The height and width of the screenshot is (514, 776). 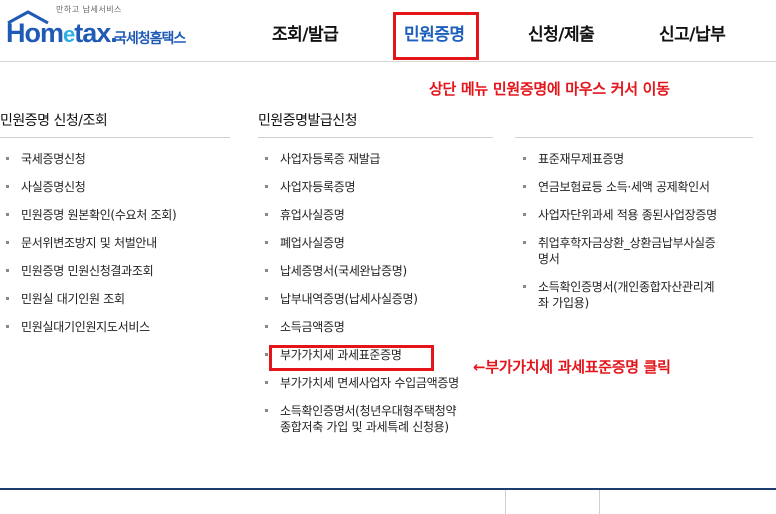 What do you see at coordinates (552, 502) in the screenshot?
I see `bottom-segment` at bounding box center [552, 502].